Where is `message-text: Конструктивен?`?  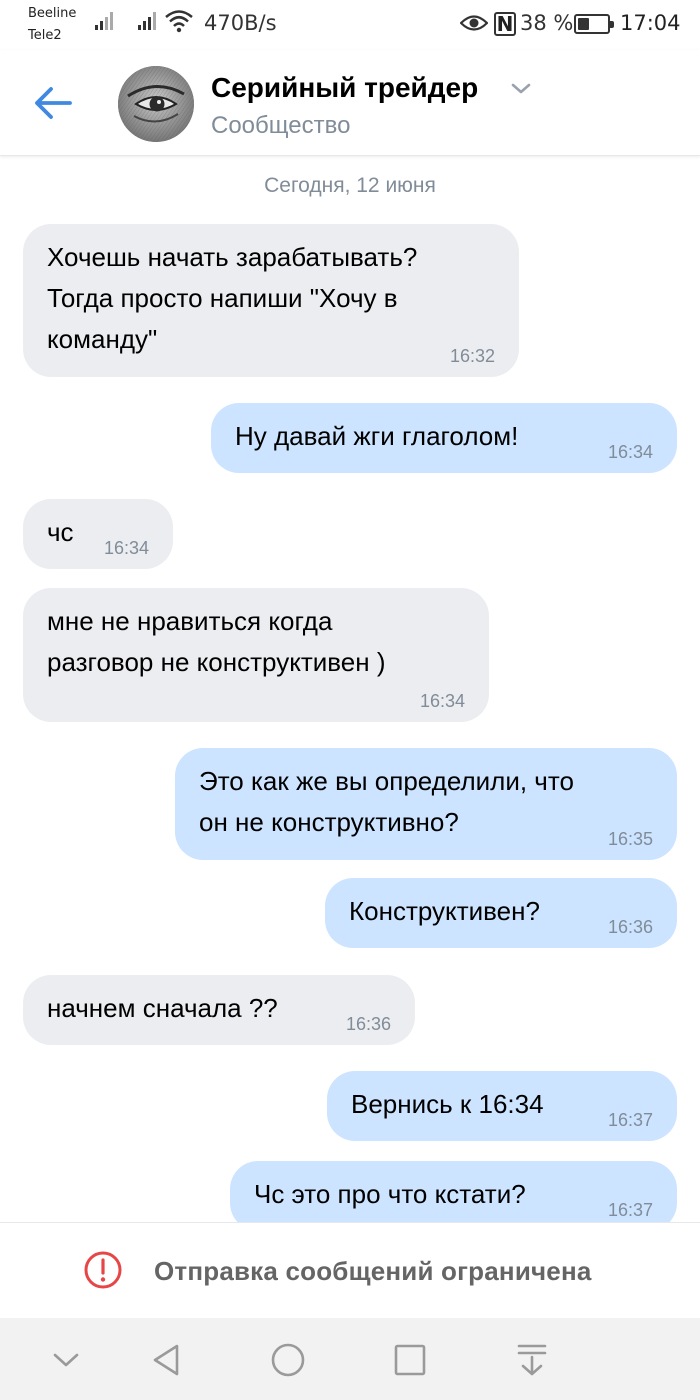
message-text: Конструктивен? is located at coordinates (444, 911).